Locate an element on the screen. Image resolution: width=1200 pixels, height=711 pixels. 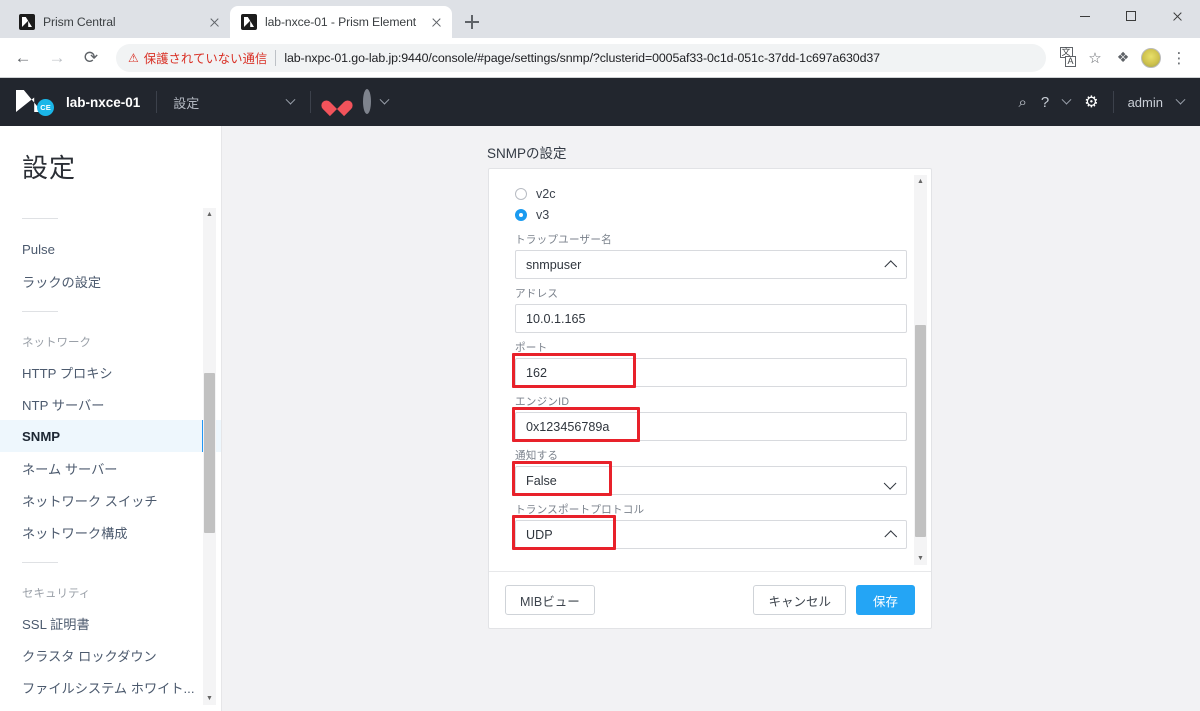
port-input: 162 is located at coordinates (711, 372).